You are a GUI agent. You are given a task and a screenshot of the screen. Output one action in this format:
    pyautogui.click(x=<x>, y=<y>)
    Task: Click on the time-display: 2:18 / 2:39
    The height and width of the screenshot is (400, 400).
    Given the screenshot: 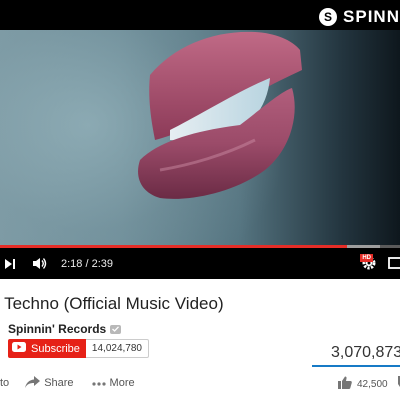 What is the action you would take?
    pyautogui.click(x=87, y=263)
    